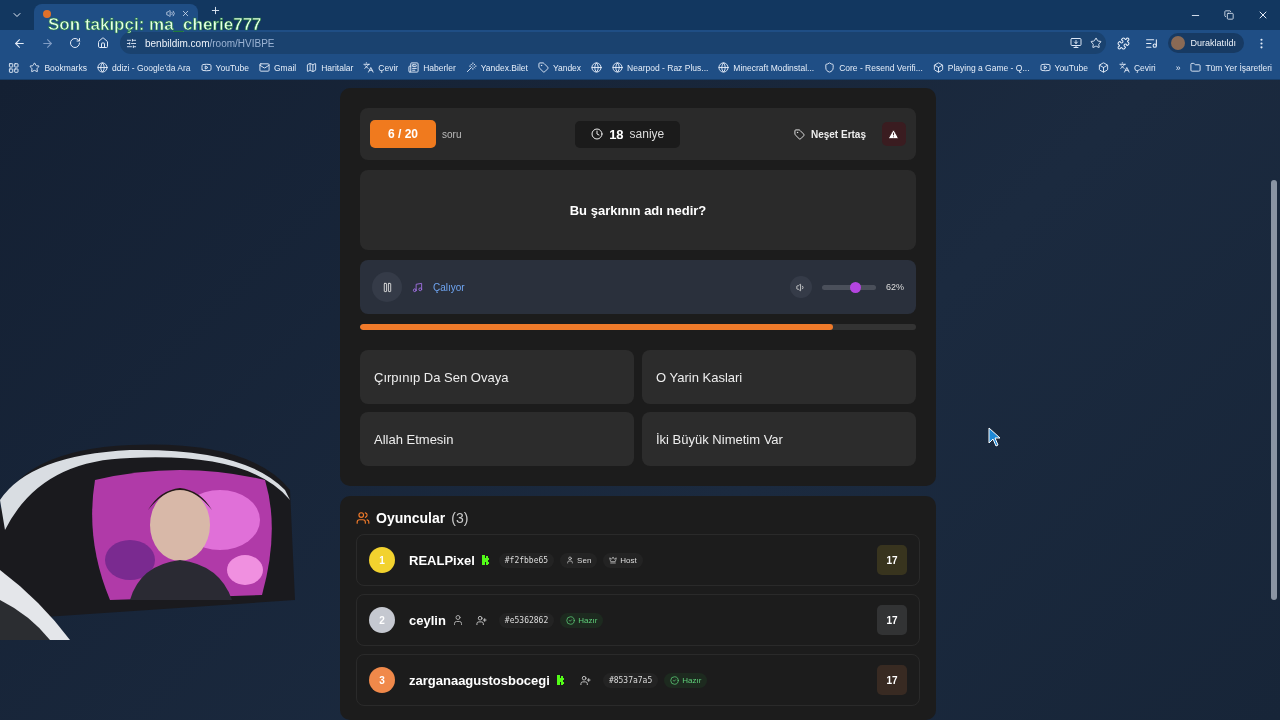  I want to click on player-id-tag: #8537a7a5, so click(630, 680).